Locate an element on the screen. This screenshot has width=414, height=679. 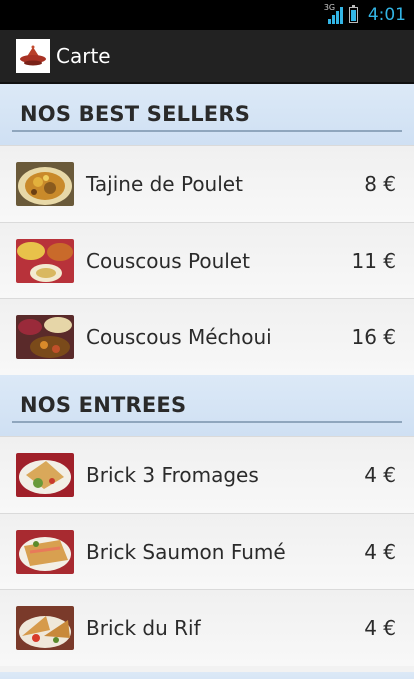
menu-item: Brick du Rif 4 € is located at coordinates (207, 628).